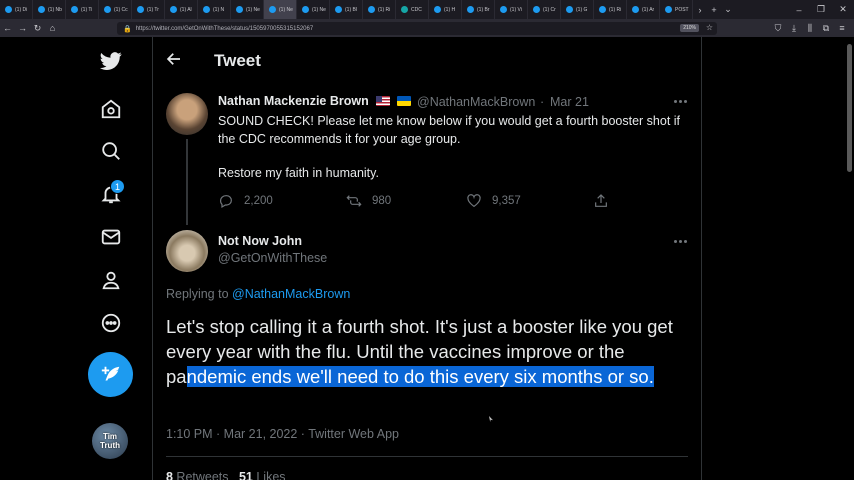 The image size is (854, 480). Describe the element at coordinates (169, 475) in the screenshot. I see `retweets-stat-count: 8` at that location.